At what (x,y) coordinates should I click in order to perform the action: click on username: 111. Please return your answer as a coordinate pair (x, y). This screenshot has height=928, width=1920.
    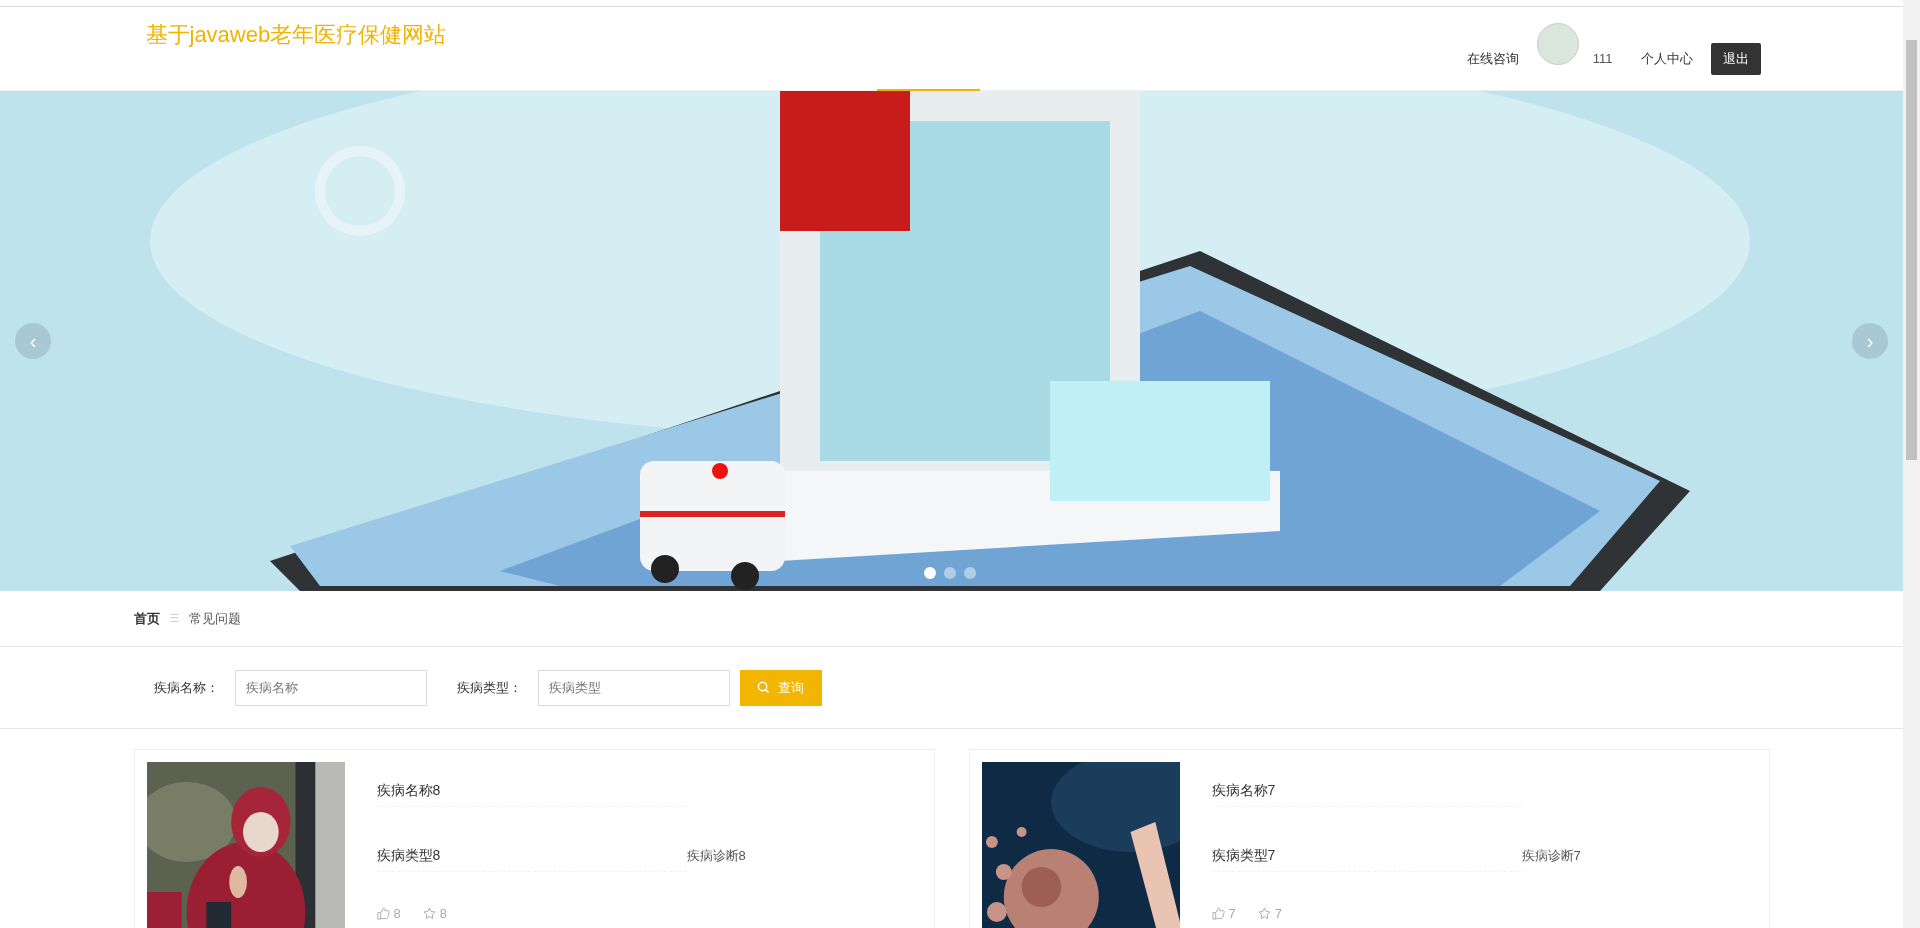
    Looking at the image, I should click on (1602, 58).